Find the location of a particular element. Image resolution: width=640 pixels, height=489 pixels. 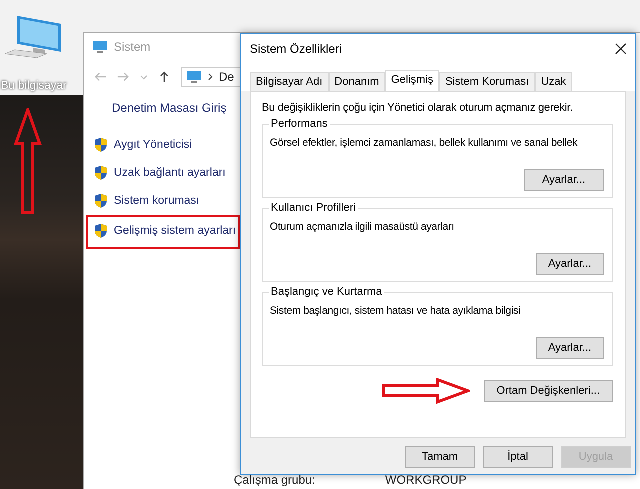

window-title: Sistem is located at coordinates (132, 47).